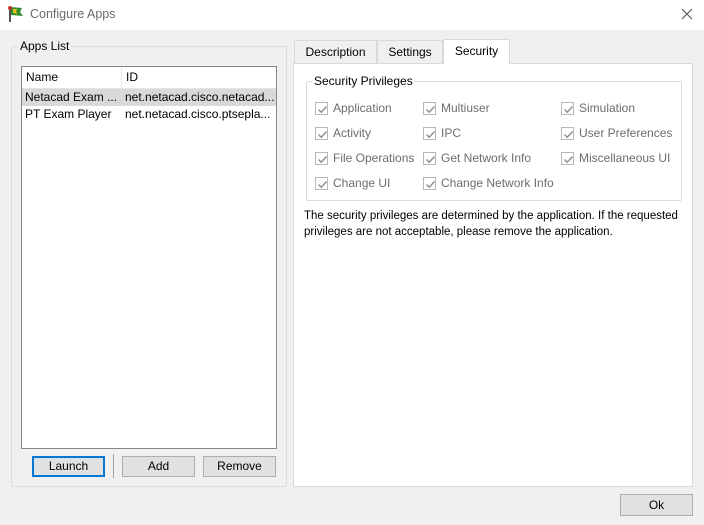  What do you see at coordinates (352, 15) in the screenshot?
I see `title-bar: Configure Apps` at bounding box center [352, 15].